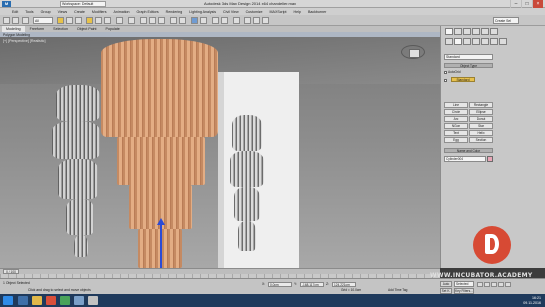  Describe the element at coordinates (131, 20) in the screenshot. I see `pivot-center-icon` at that location.